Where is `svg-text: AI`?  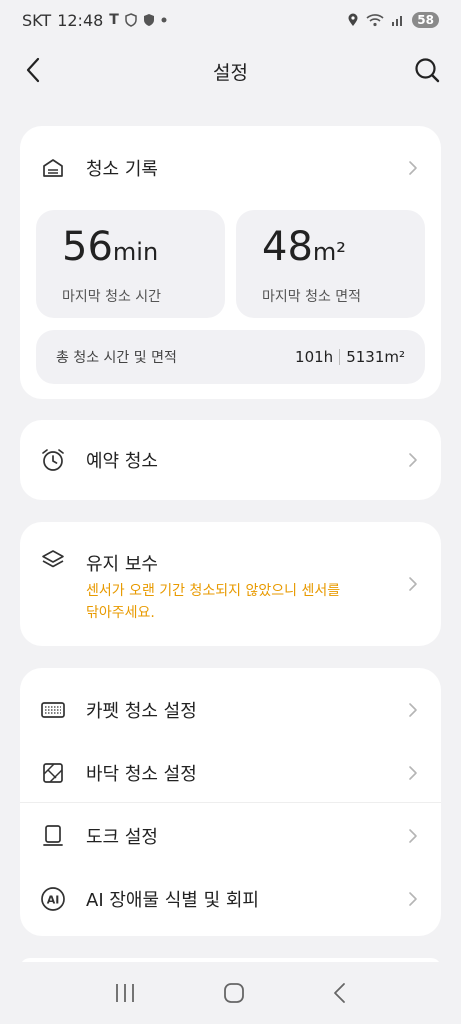 svg-text: AI is located at coordinates (53, 899).